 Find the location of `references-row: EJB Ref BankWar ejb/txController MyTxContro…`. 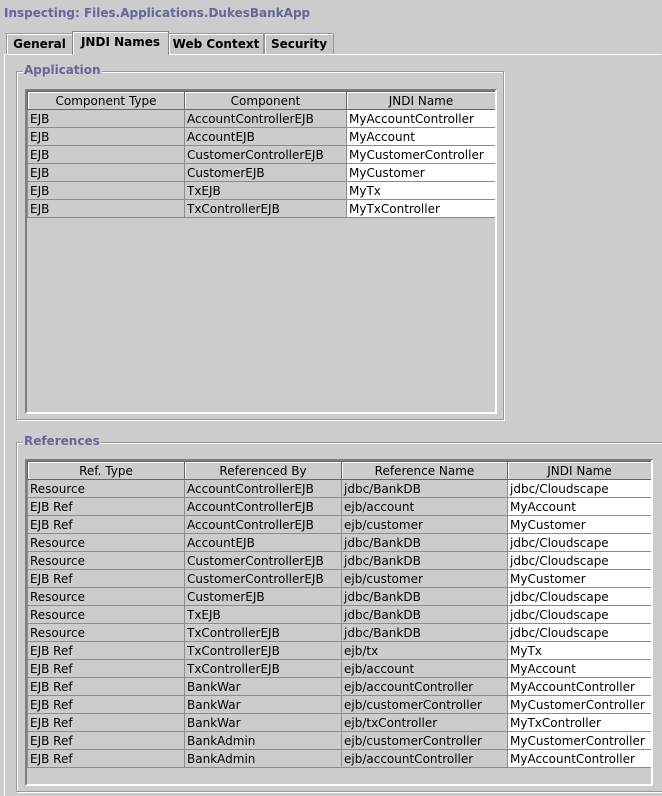

references-row: EJB Ref BankWar ejb/txController MyTxContro… is located at coordinates (339, 722).